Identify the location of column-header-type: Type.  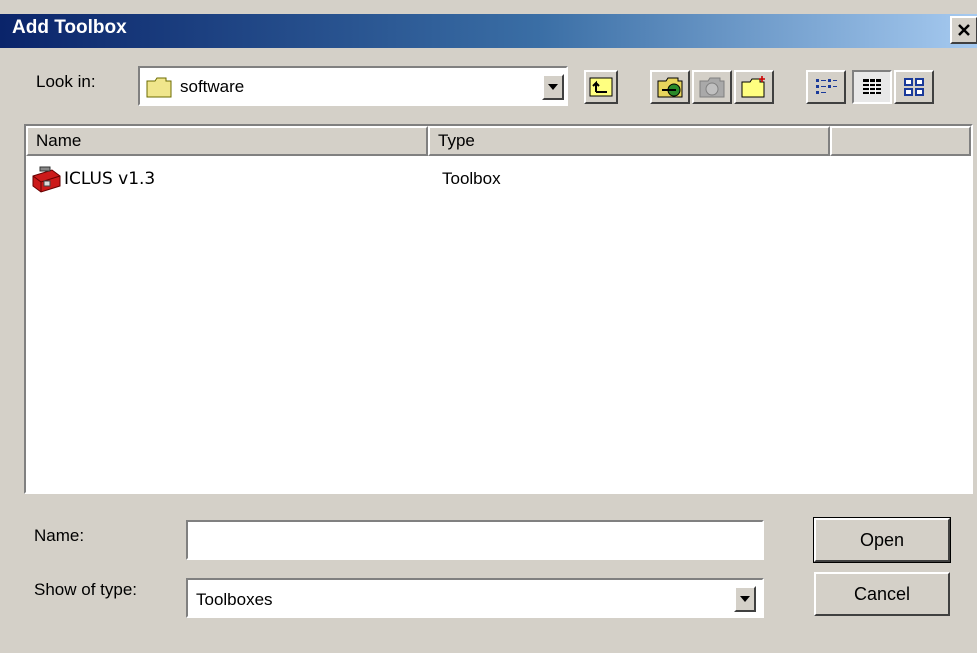
(629, 141).